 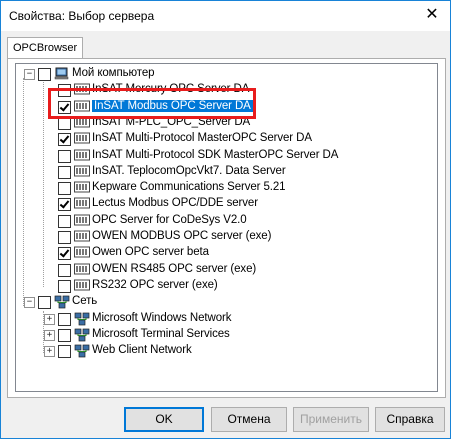 I want to click on highlight-annotation-box, so click(x=152, y=103).